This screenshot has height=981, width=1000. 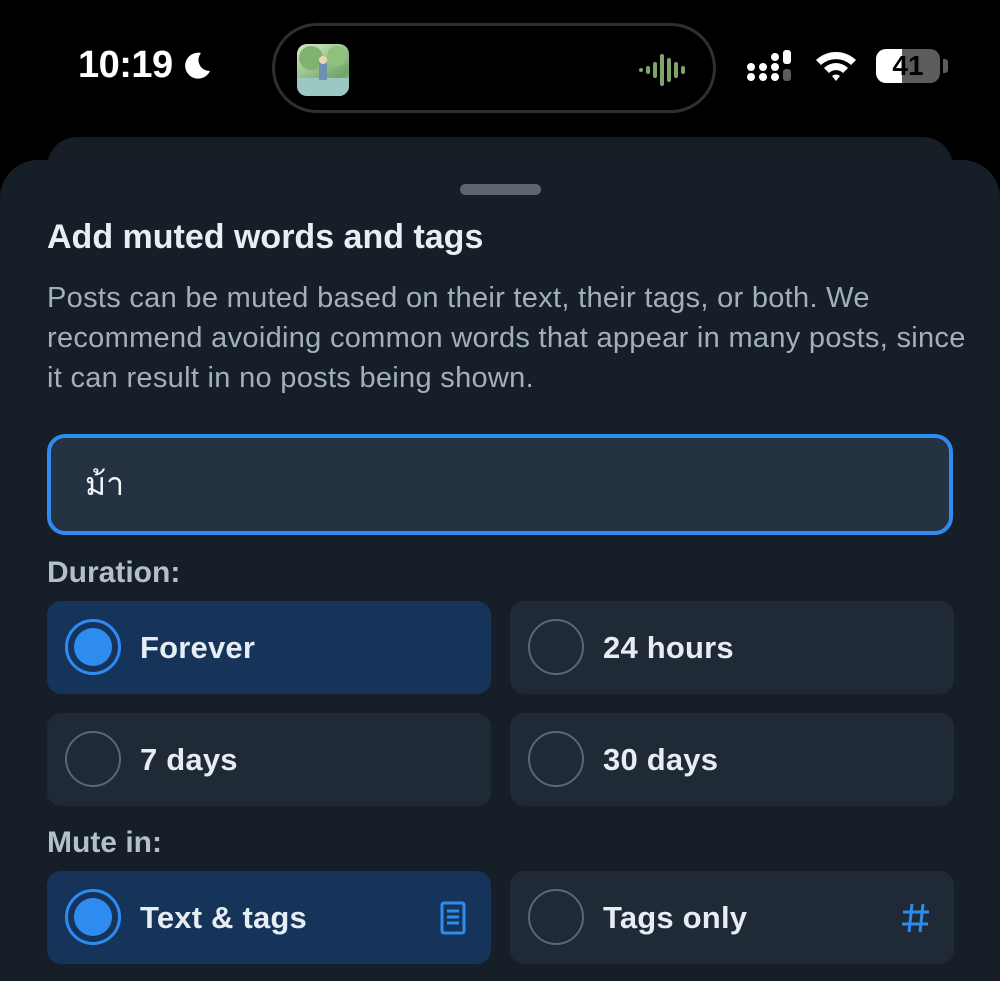 I want to click on hashtag-icon, so click(x=915, y=918).